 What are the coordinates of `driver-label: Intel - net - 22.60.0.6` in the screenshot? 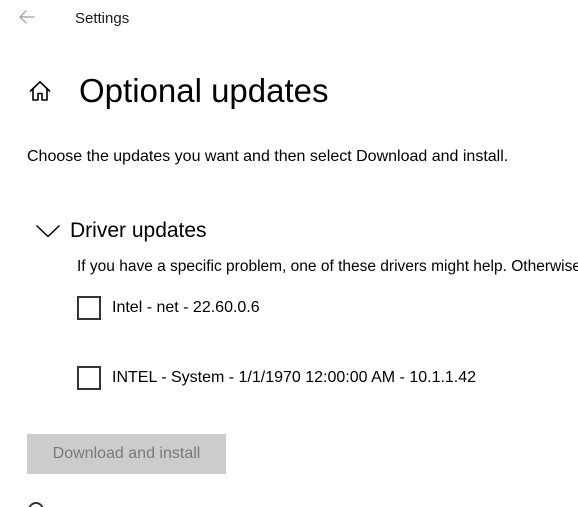 It's located at (186, 307).